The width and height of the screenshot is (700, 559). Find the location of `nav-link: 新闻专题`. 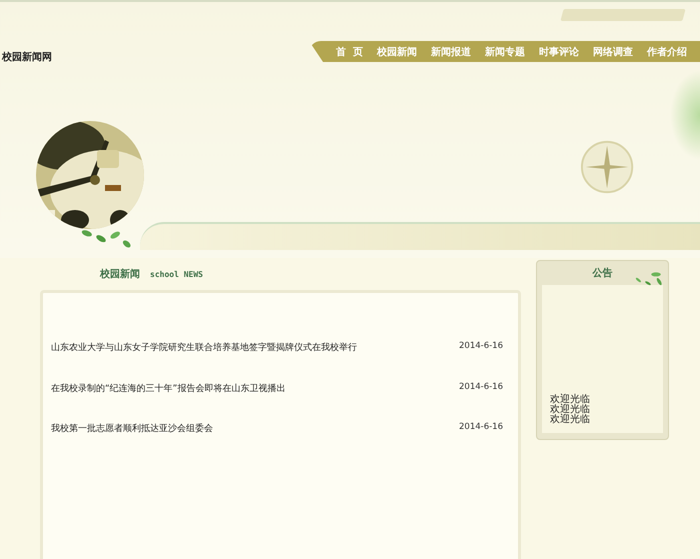

nav-link: 新闻专题 is located at coordinates (505, 51).